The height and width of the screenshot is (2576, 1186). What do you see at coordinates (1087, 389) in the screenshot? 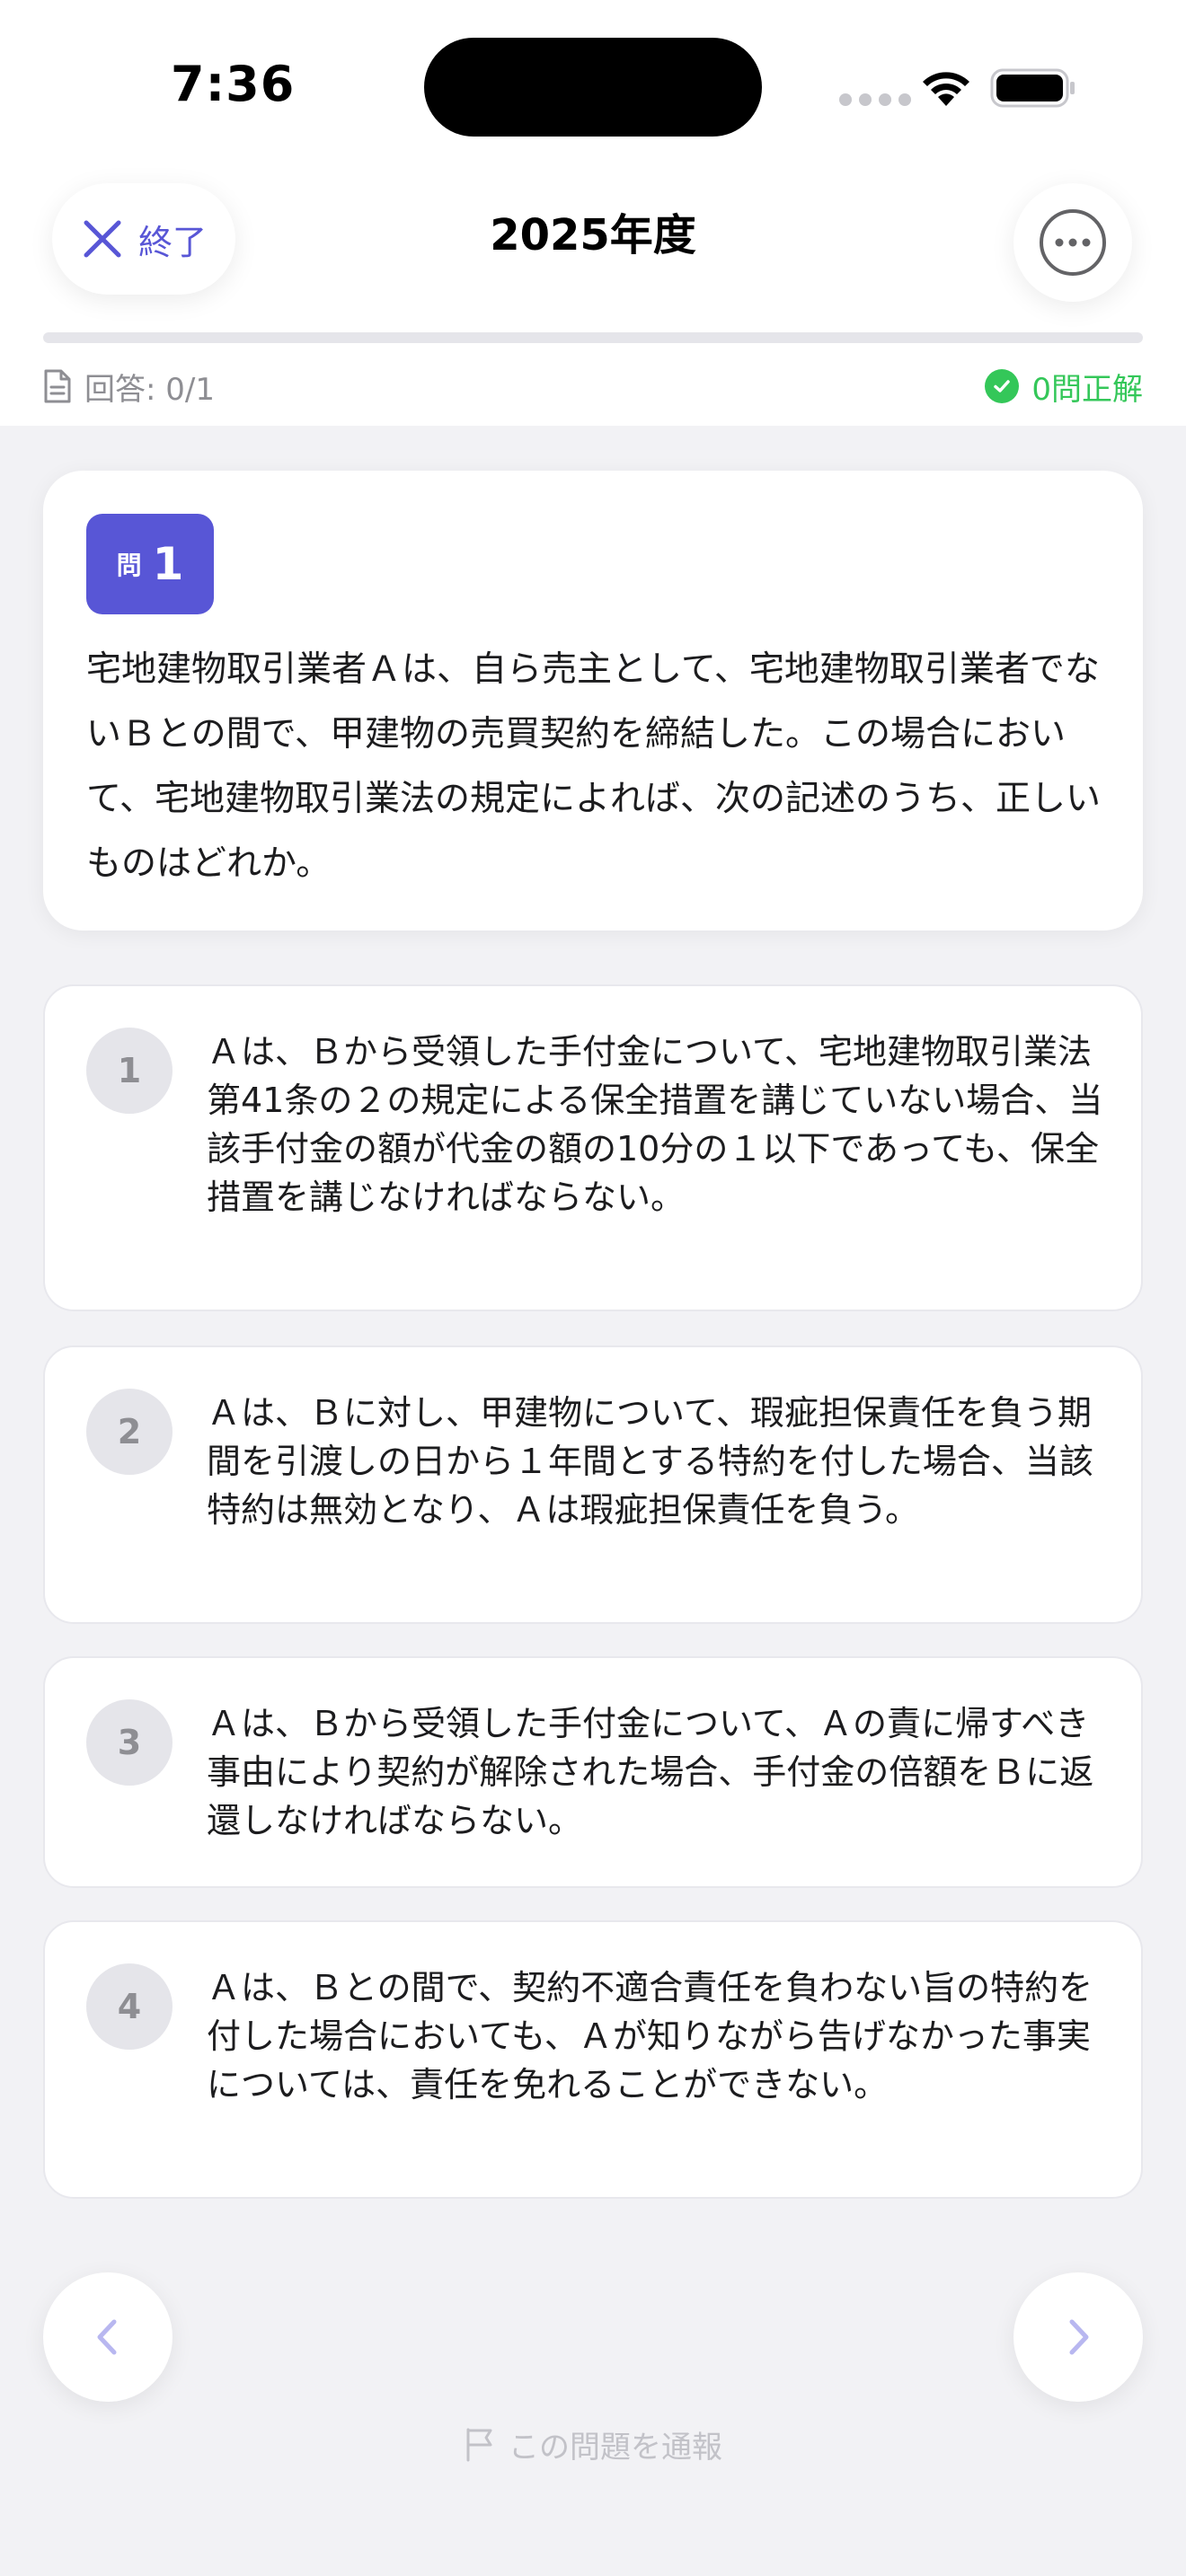
I see `correct-count-label: 0問正解` at bounding box center [1087, 389].